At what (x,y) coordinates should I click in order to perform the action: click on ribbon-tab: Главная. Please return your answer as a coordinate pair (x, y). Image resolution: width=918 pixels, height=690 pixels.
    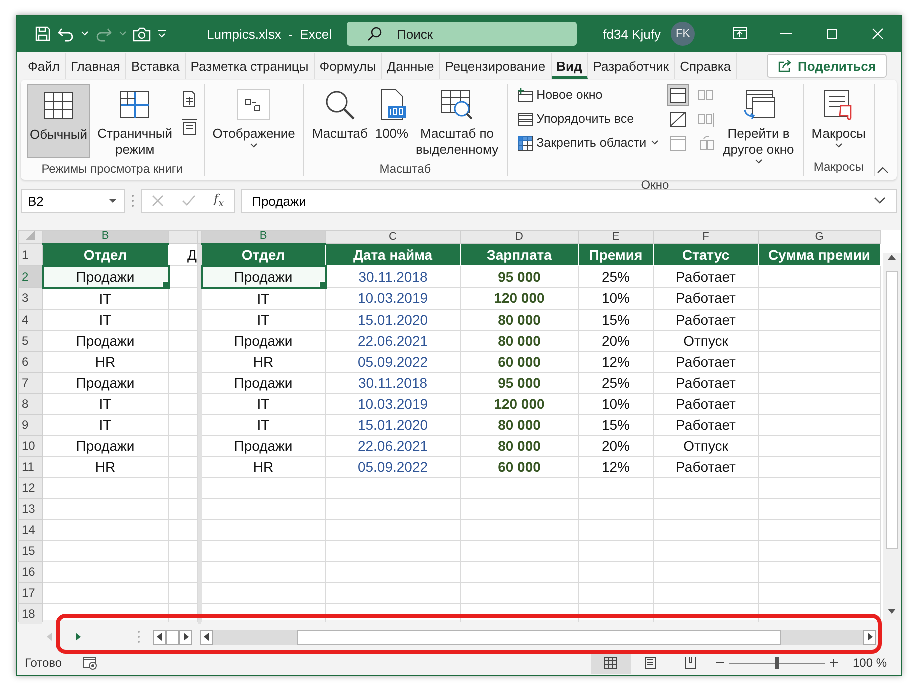
    Looking at the image, I should click on (96, 66).